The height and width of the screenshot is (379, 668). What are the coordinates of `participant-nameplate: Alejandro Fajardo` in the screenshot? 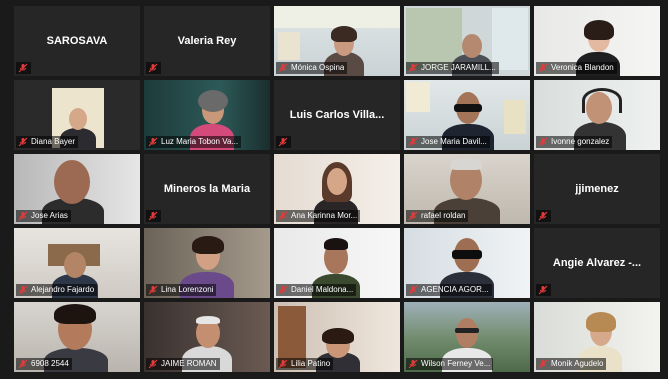 It's located at (57, 290).